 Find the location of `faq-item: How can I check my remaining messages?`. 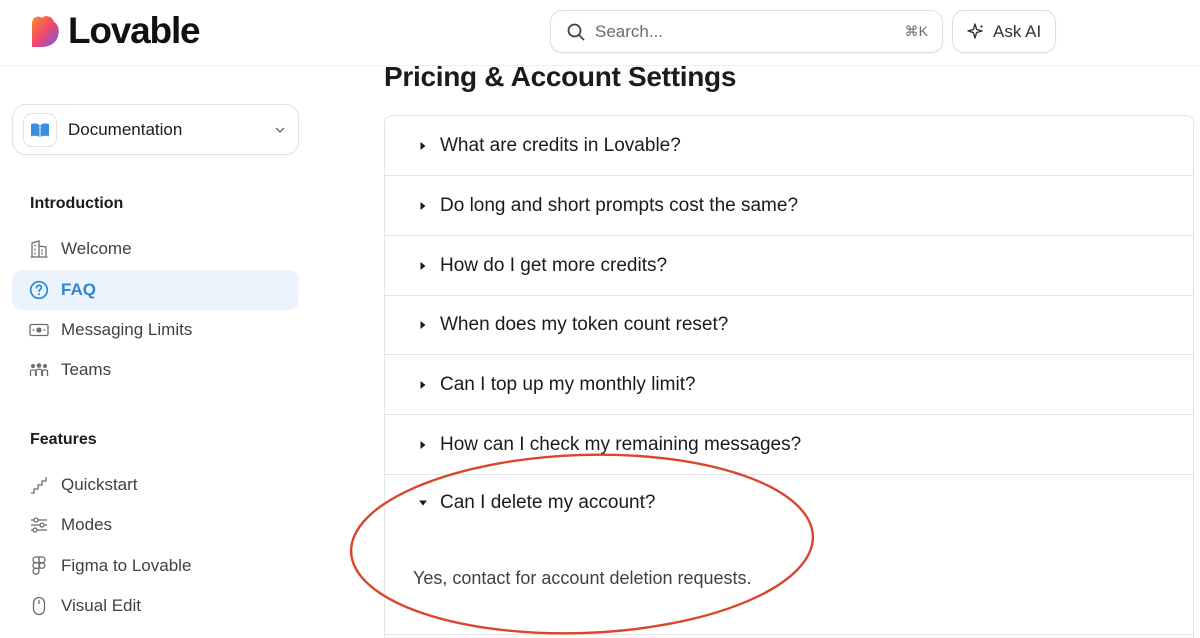

faq-item: How can I check my remaining messages? is located at coordinates (789, 445).